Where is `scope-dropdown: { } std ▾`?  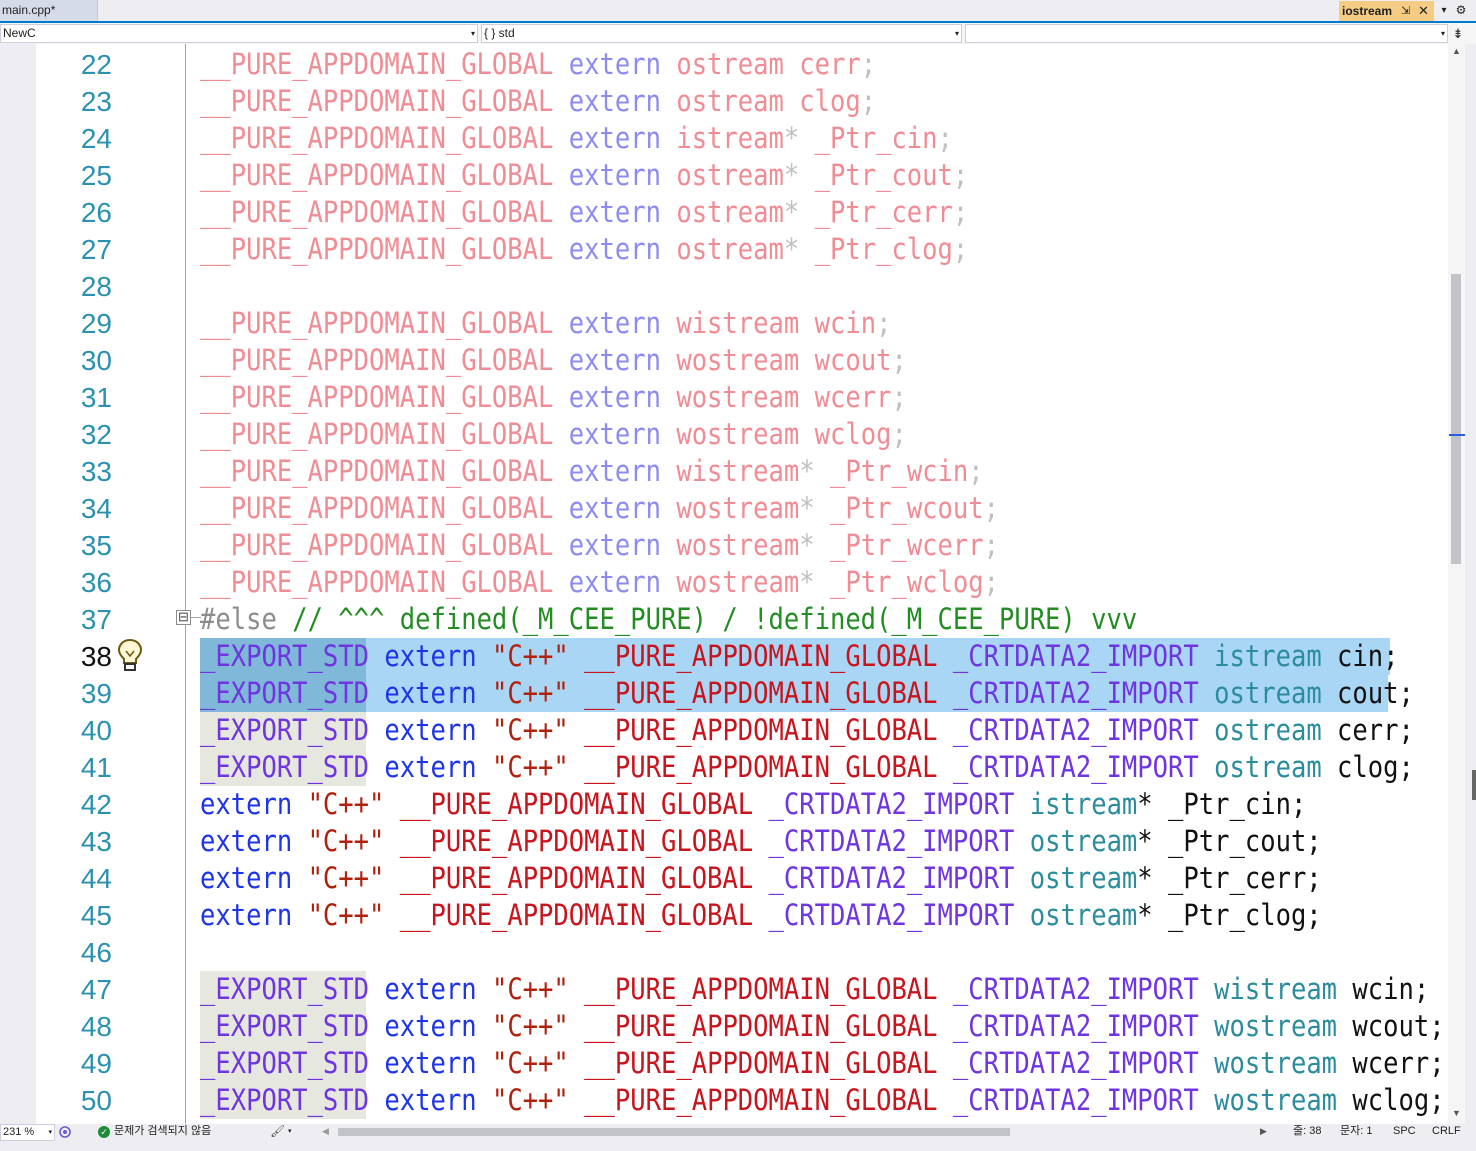
scope-dropdown: { } std ▾ is located at coordinates (721, 33).